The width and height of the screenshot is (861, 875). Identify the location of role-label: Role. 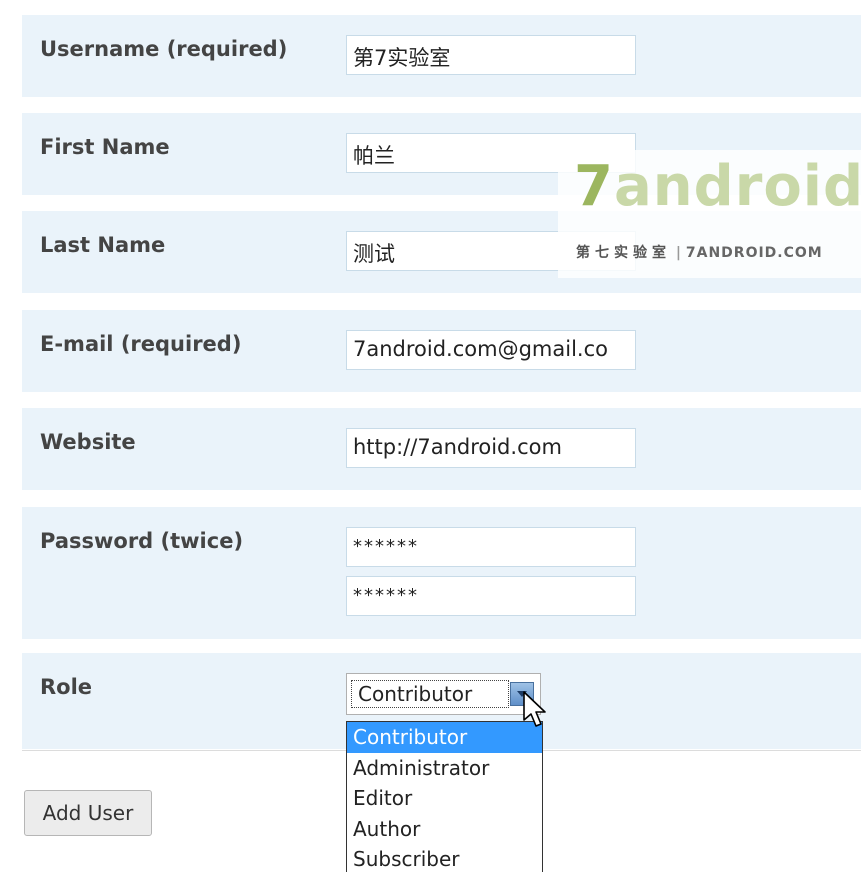
(66, 687).